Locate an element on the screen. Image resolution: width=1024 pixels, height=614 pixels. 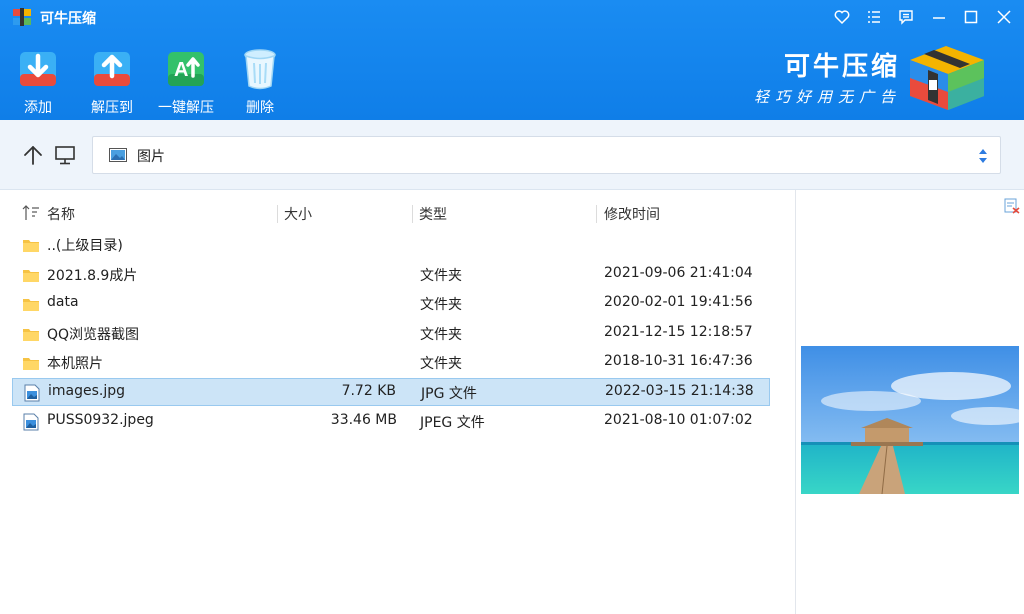
delete-button: 删除 is located at coordinates (260, 81).